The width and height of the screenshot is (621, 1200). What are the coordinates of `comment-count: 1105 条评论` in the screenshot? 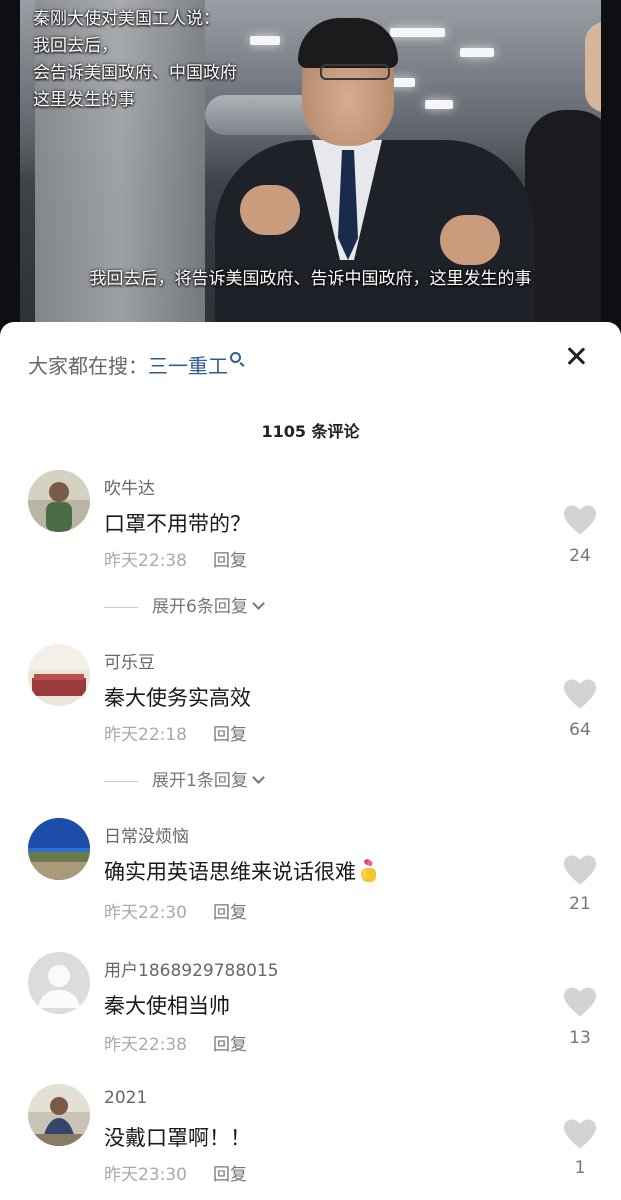 It's located at (310, 431).